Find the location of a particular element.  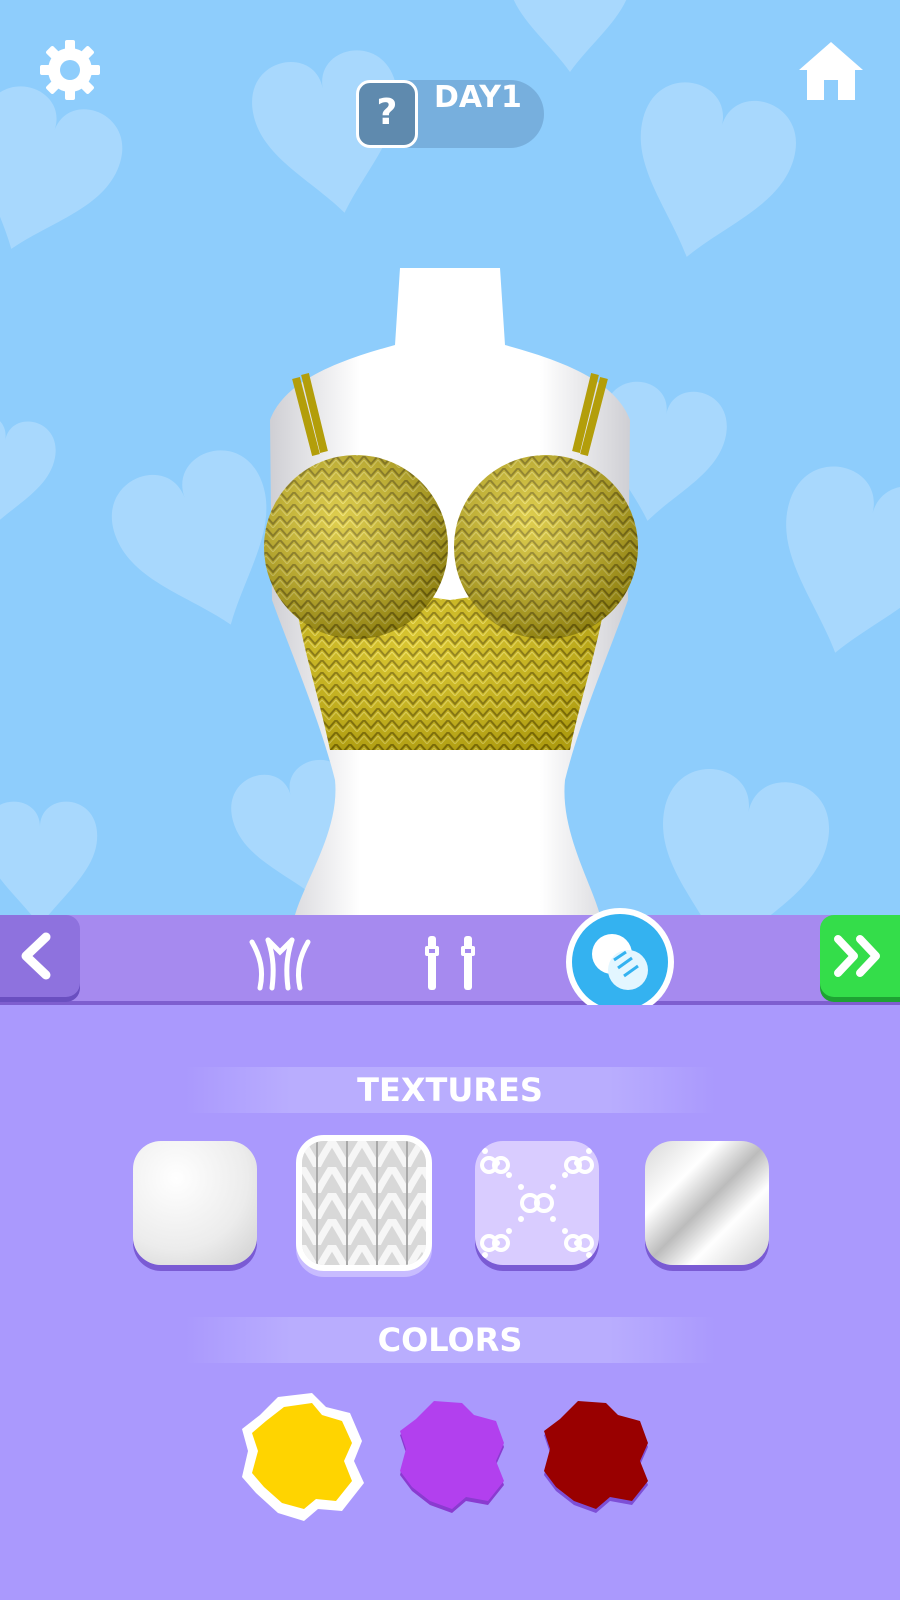

settings-button is located at coordinates (70, 70).